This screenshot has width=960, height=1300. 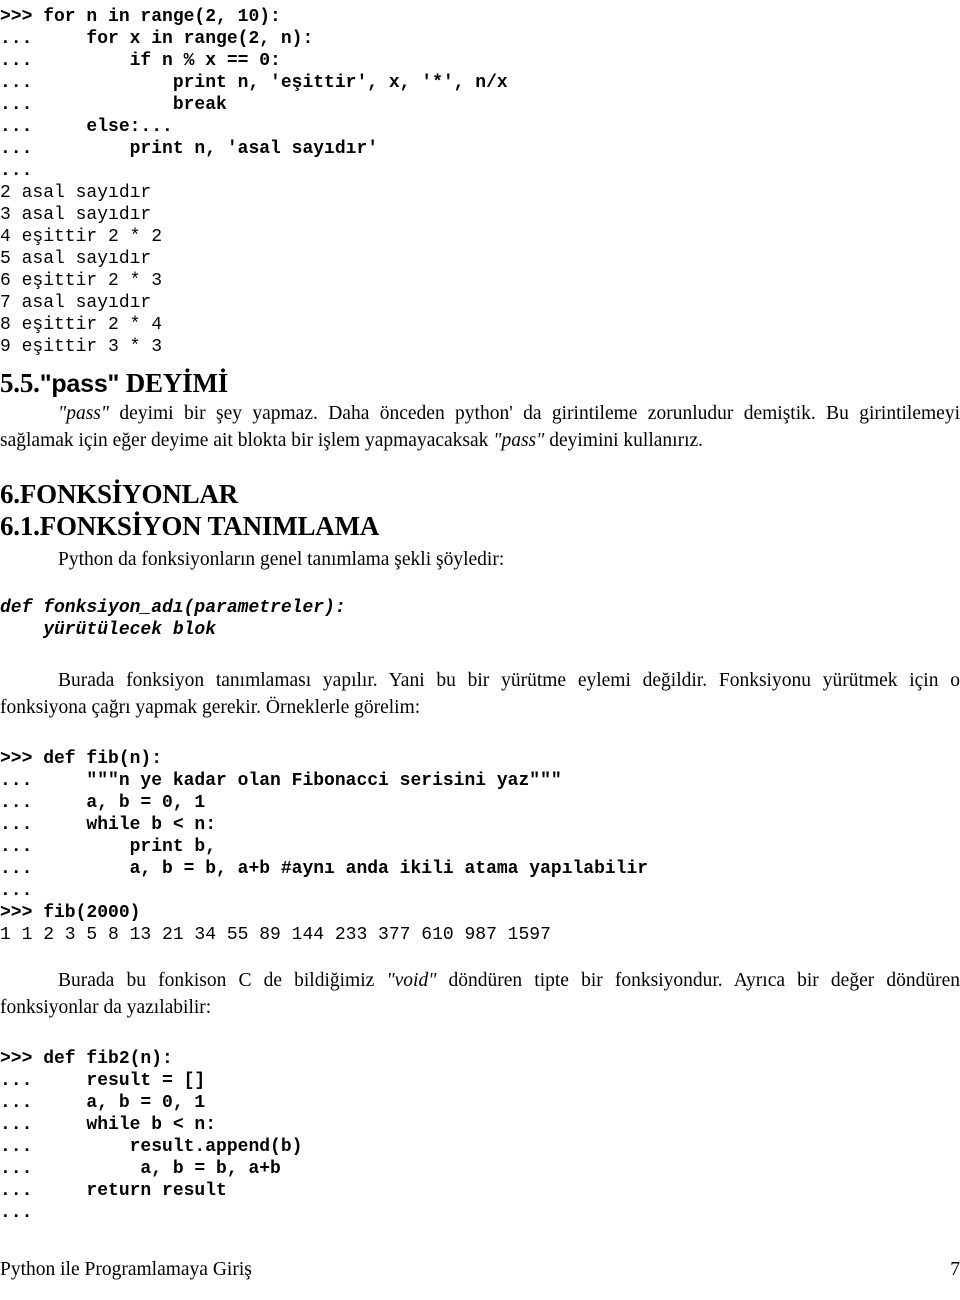 I want to click on footer-page-number: 7, so click(x=955, y=1269).